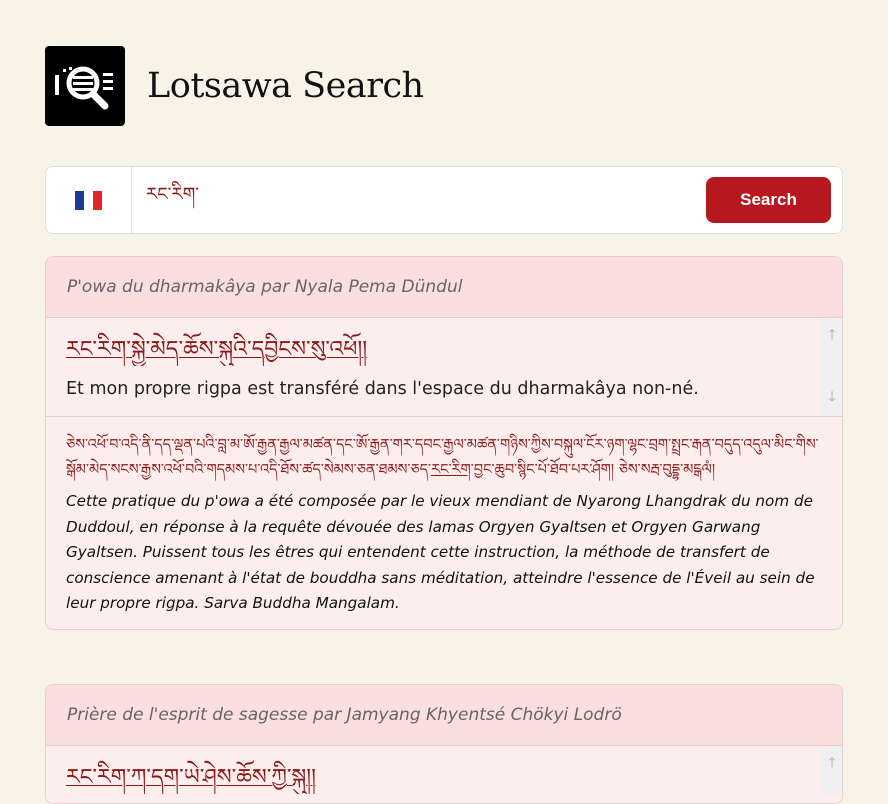 The image size is (888, 804). I want to click on app-header: Lotsawa Search, so click(234, 86).